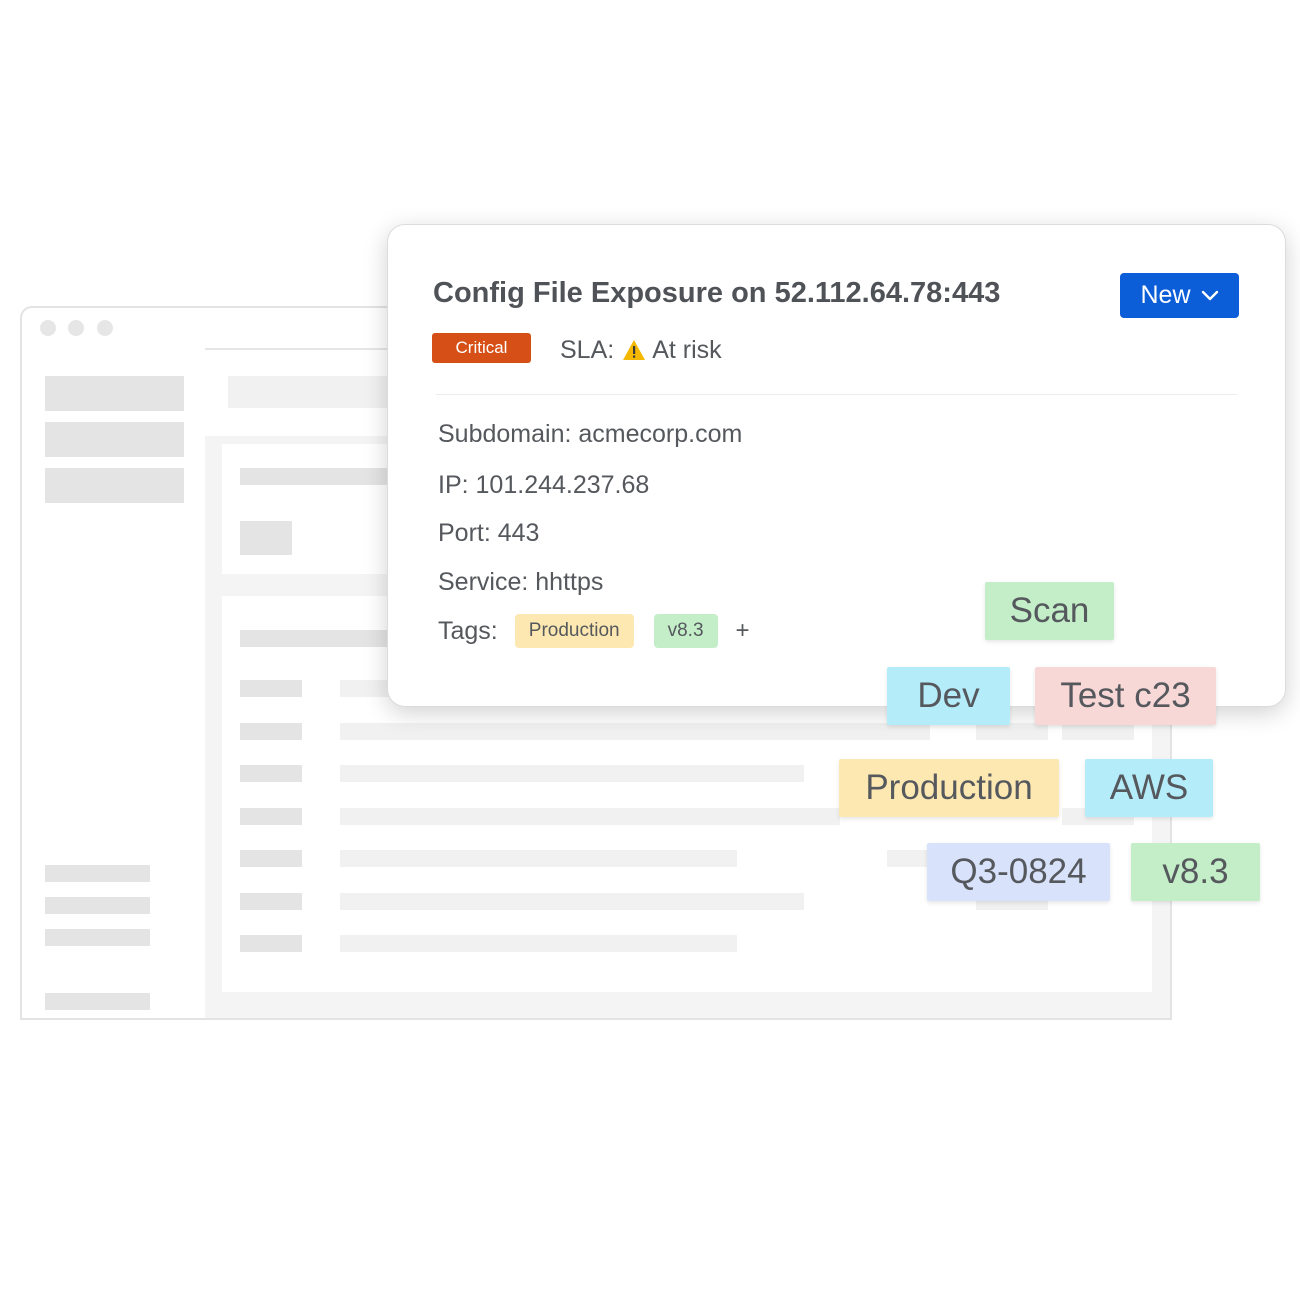 This screenshot has height=1300, width=1300. I want to click on card-divider, so click(836, 394).